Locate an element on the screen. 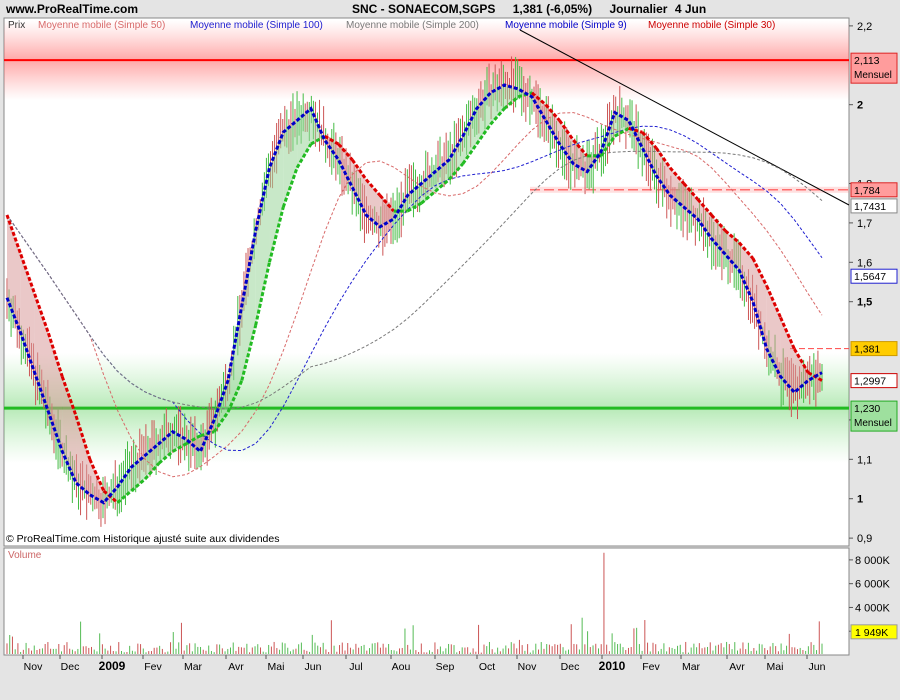 The height and width of the screenshot is (700, 900). legend-item: Moyenne mobile (Simple 50) is located at coordinates (101, 25).